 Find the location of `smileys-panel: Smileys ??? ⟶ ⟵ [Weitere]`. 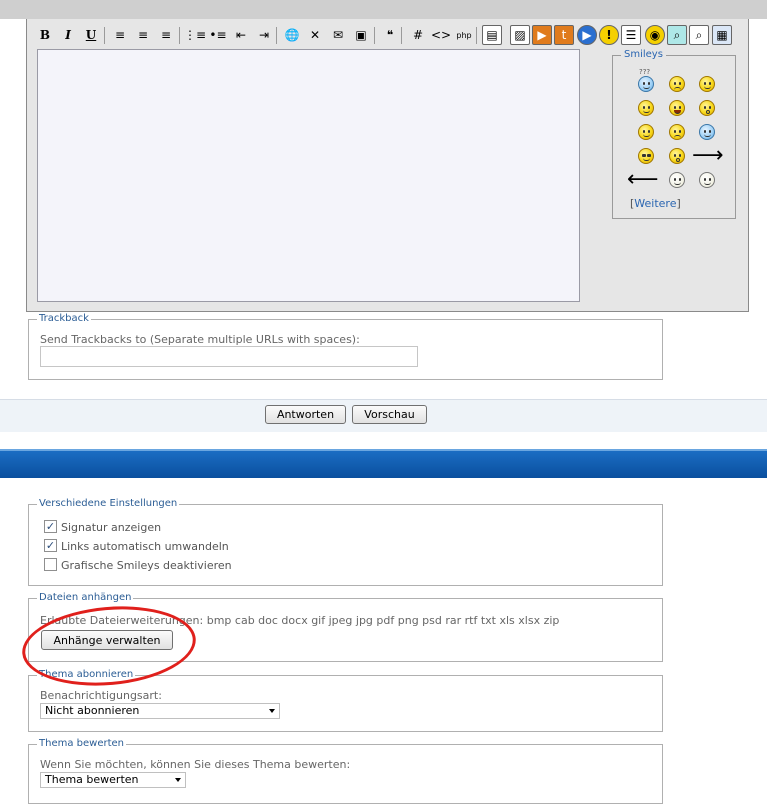

smileys-panel: Smileys ??? ⟶ ⟵ [Weitere] is located at coordinates (674, 134).